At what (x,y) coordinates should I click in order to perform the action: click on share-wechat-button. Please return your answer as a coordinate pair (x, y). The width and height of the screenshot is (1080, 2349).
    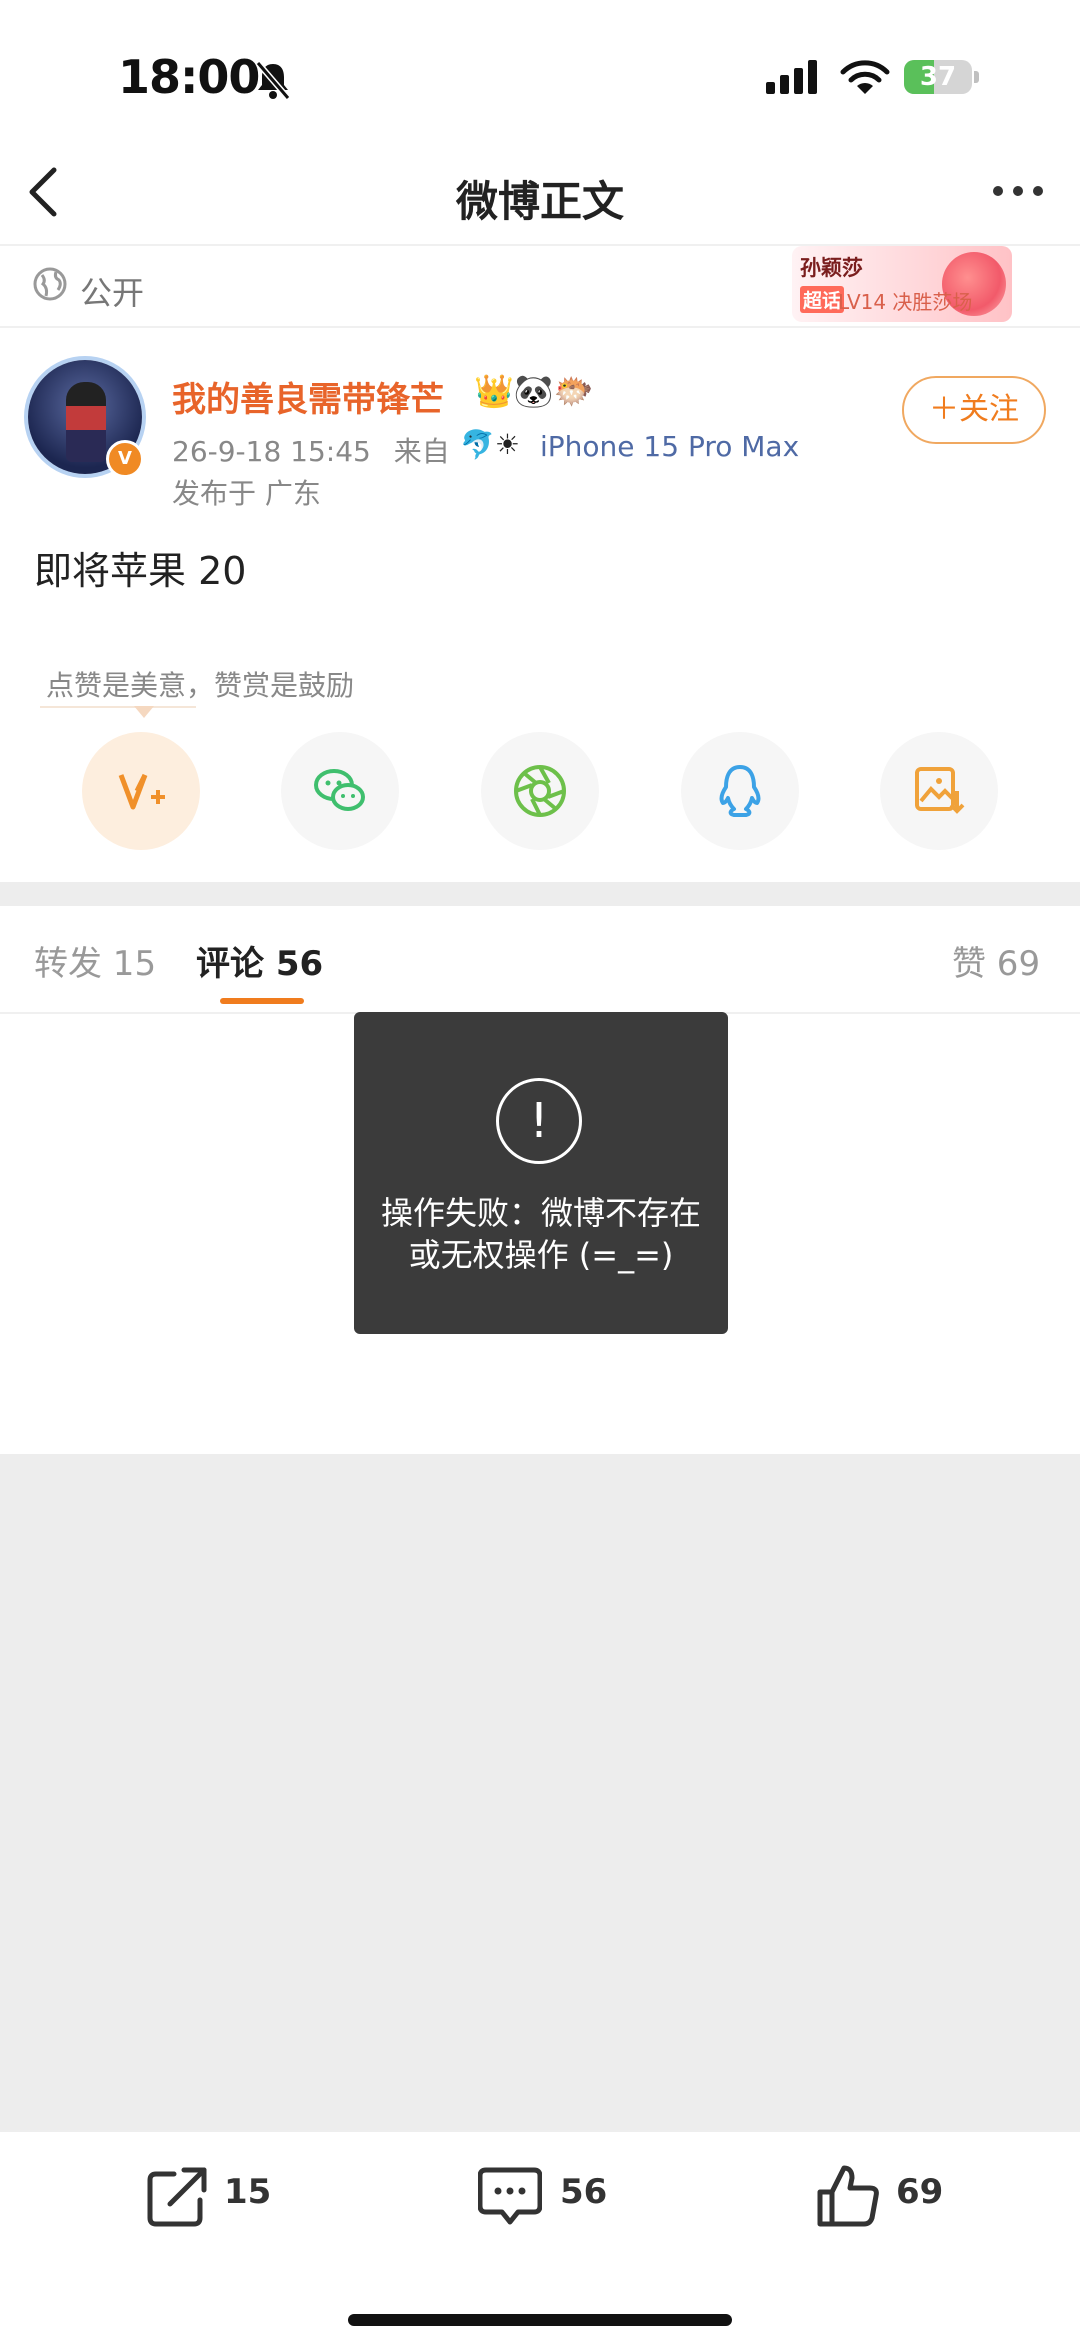
    Looking at the image, I should click on (340, 791).